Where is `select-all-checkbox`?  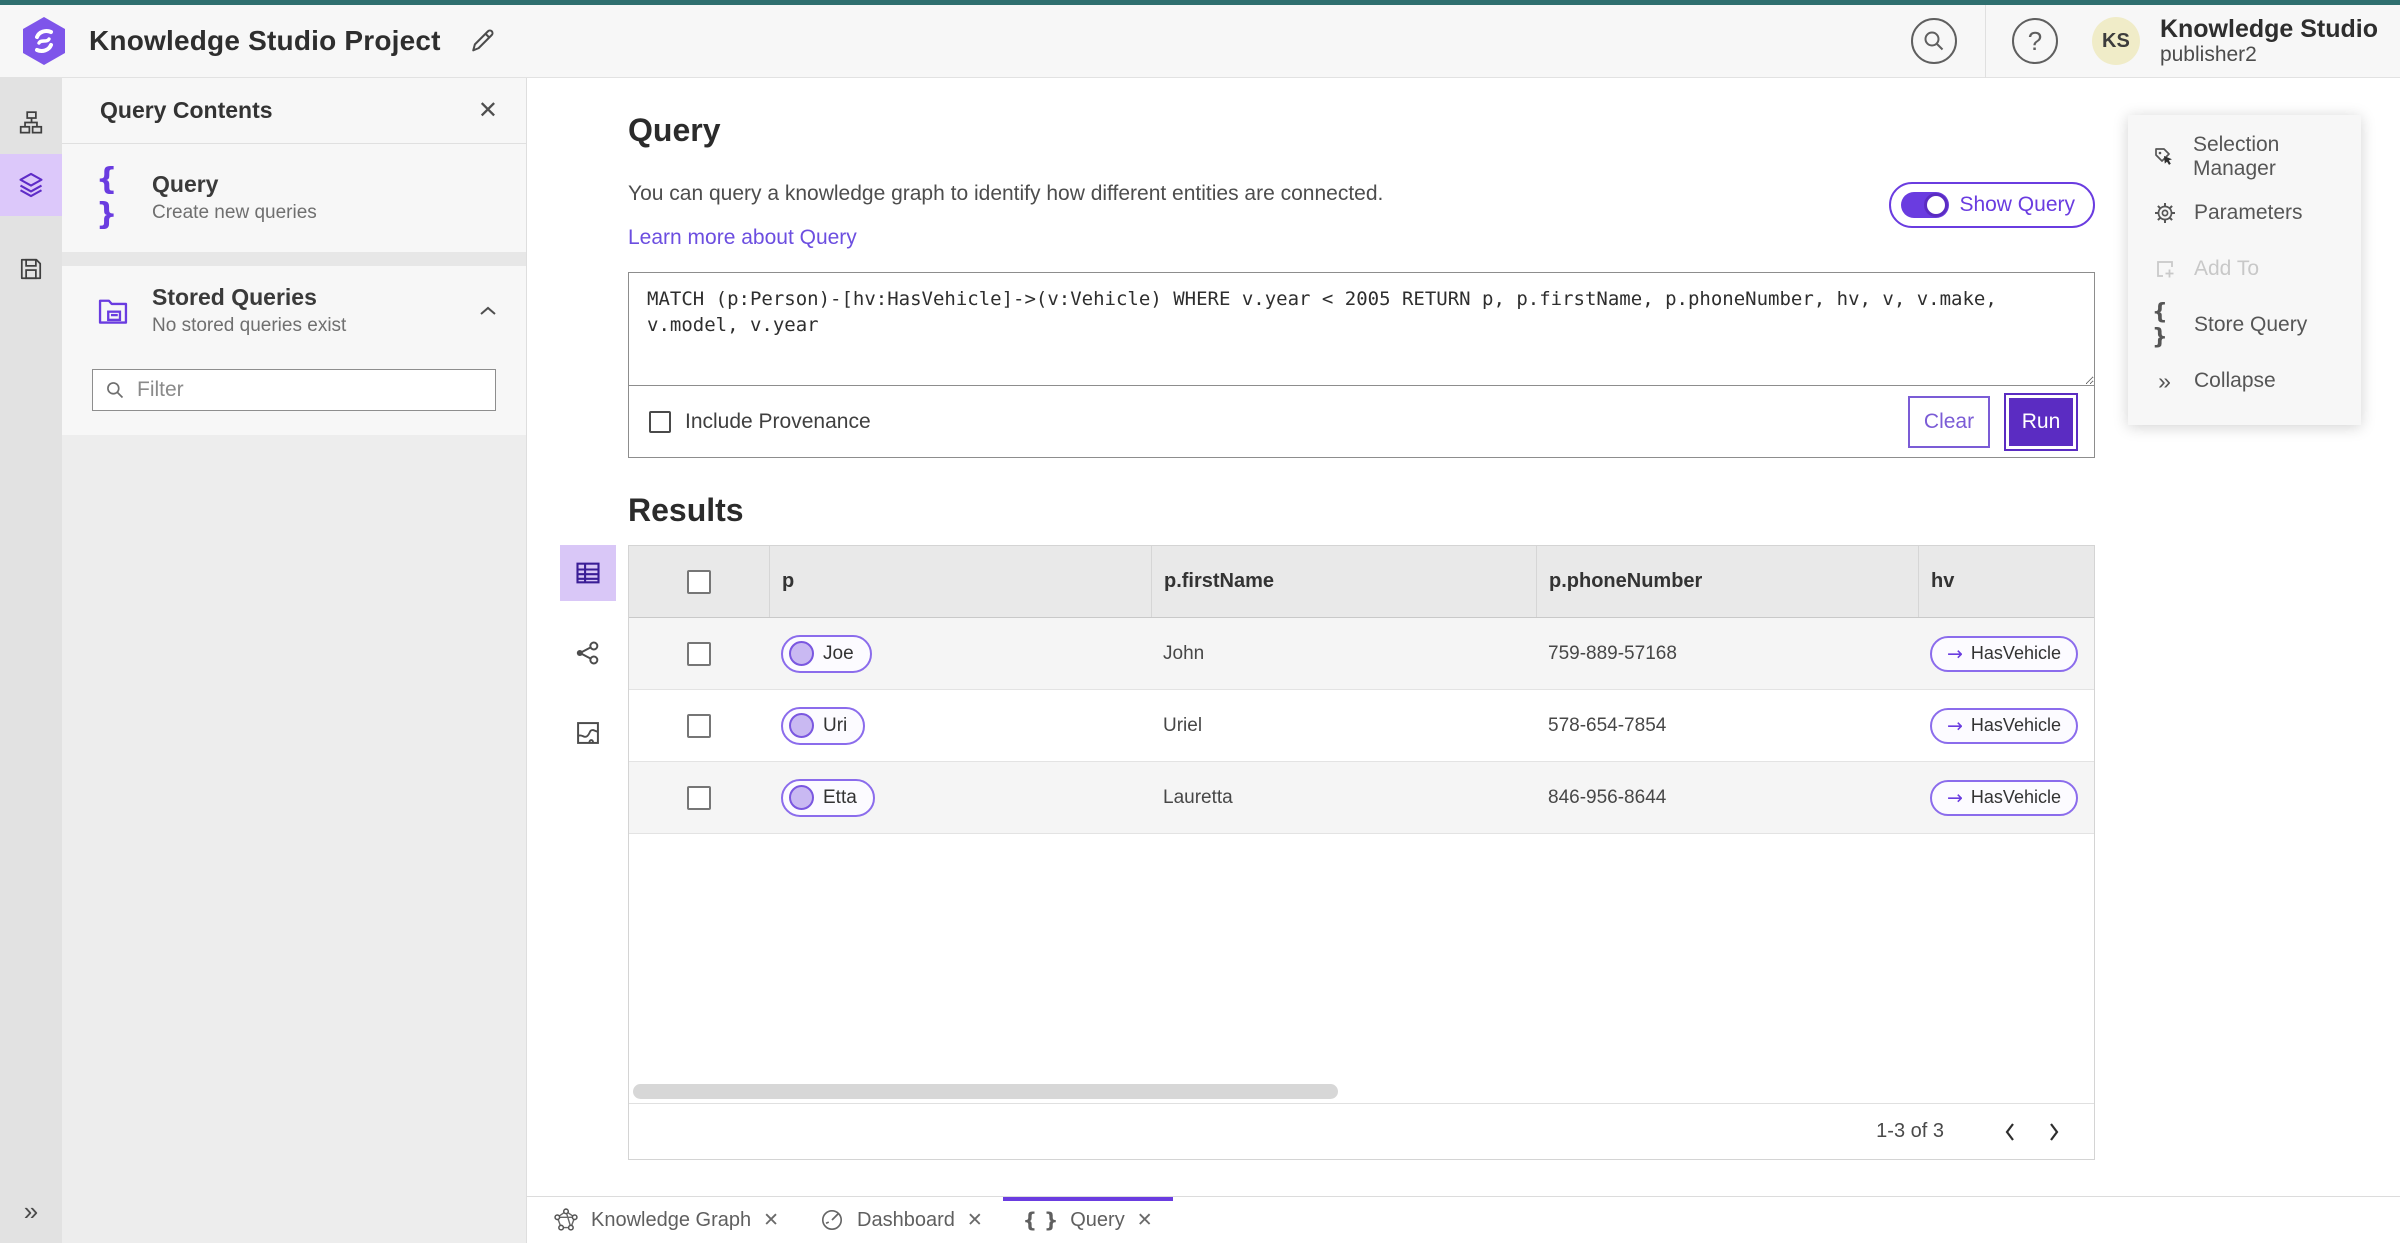
select-all-checkbox is located at coordinates (699, 581).